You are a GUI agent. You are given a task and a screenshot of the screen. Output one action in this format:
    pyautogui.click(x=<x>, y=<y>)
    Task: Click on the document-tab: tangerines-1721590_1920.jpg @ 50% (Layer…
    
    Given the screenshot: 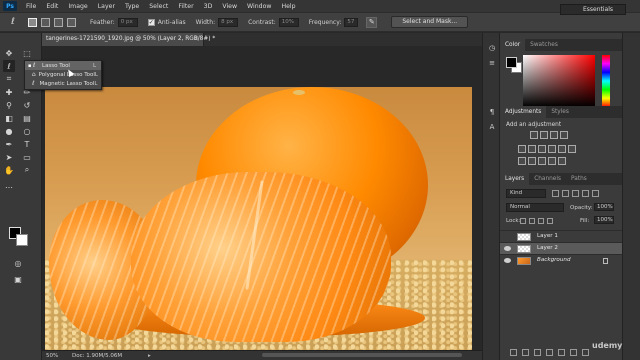 What is the action you would take?
    pyautogui.click(x=128, y=39)
    